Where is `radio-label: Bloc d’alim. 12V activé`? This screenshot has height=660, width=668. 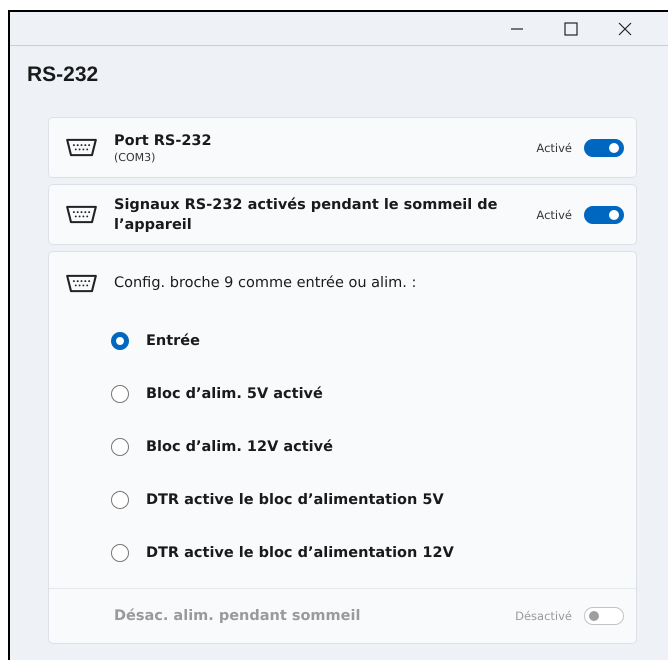 radio-label: Bloc d’alim. 12V activé is located at coordinates (239, 446).